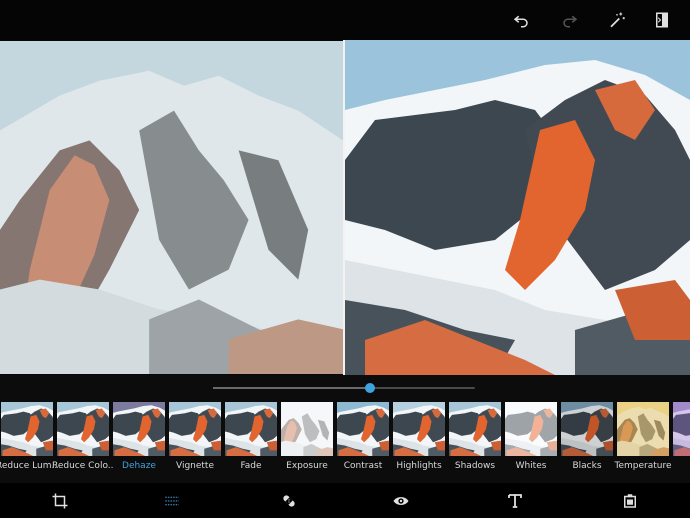 The height and width of the screenshot is (518, 690). I want to click on slider-fill, so click(292, 388).